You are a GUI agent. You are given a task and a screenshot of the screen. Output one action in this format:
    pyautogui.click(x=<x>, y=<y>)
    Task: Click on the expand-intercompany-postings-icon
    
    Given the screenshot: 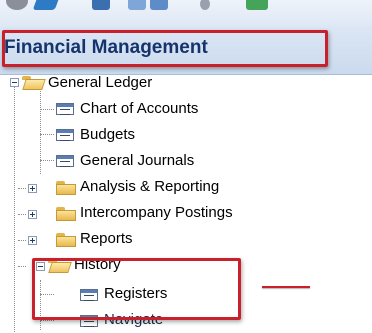 What is the action you would take?
    pyautogui.click(x=32, y=214)
    